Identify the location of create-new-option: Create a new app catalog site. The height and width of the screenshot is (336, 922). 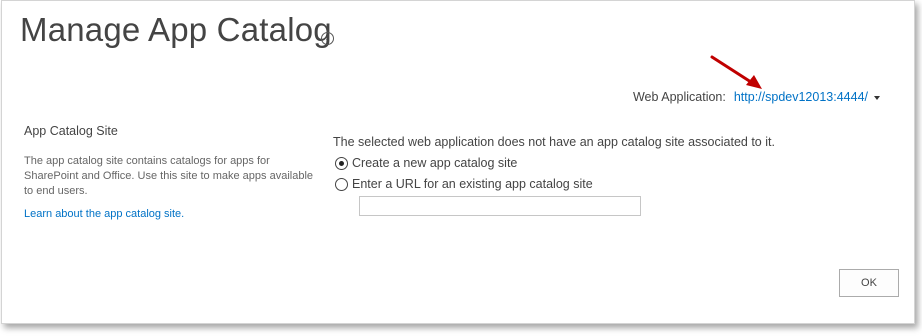
(426, 163).